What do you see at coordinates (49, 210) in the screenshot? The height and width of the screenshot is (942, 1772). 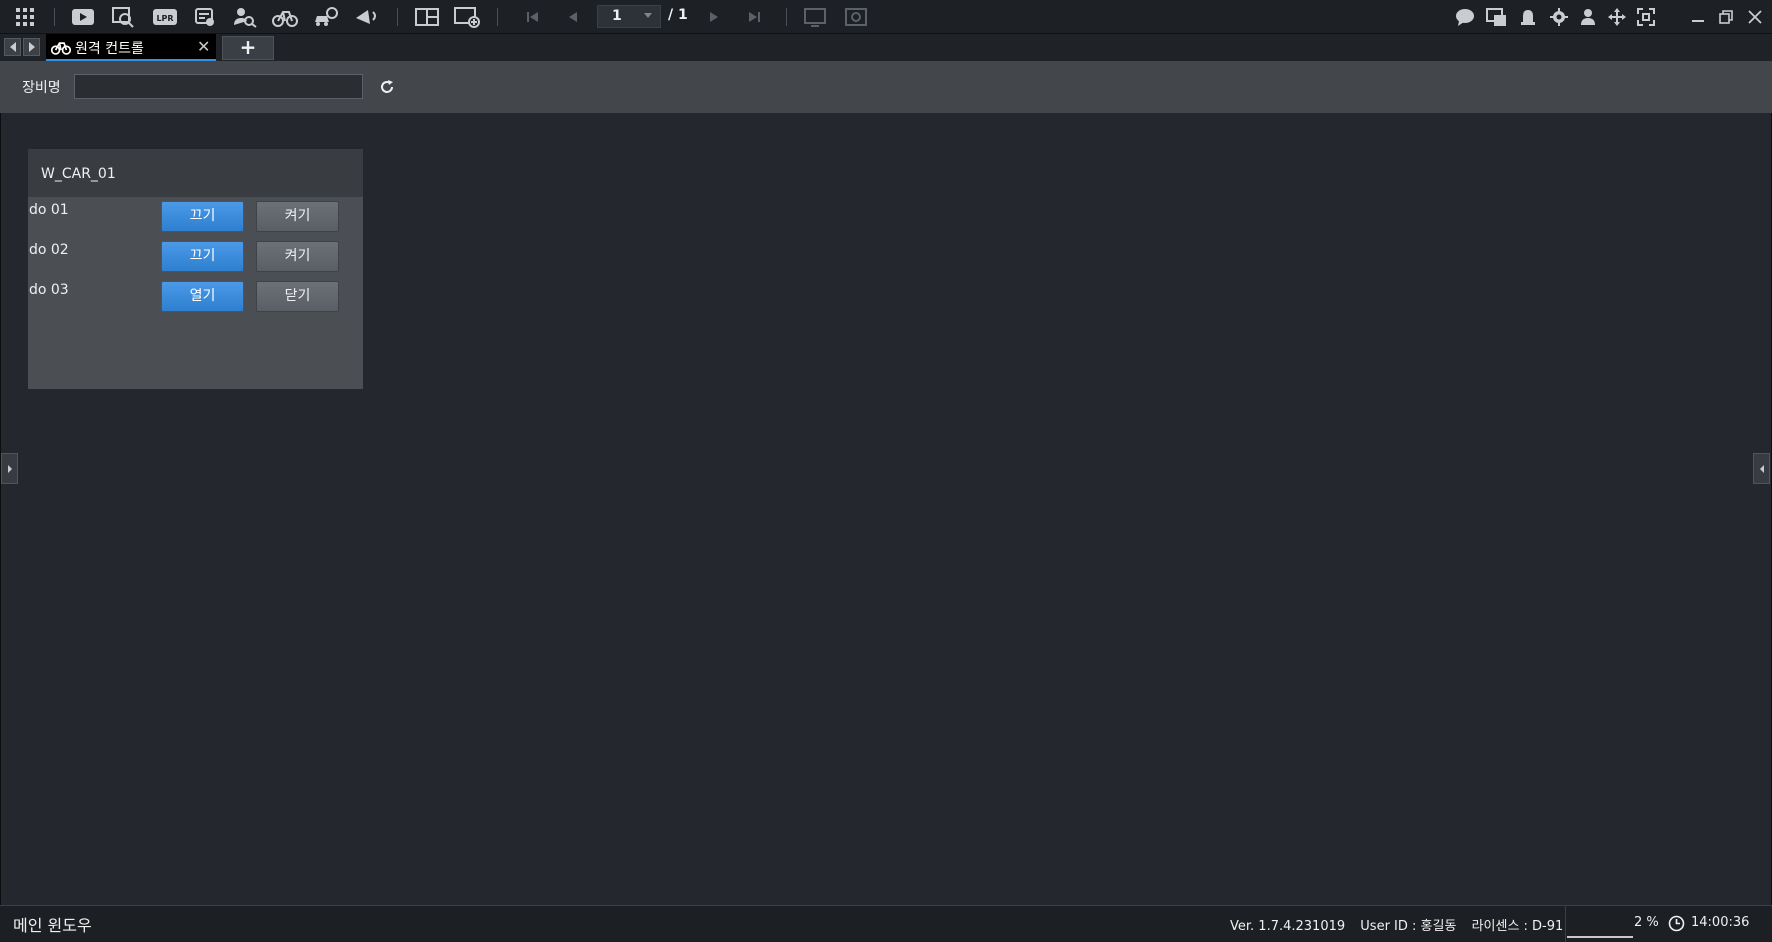 I see `output-label: do 01` at bounding box center [49, 210].